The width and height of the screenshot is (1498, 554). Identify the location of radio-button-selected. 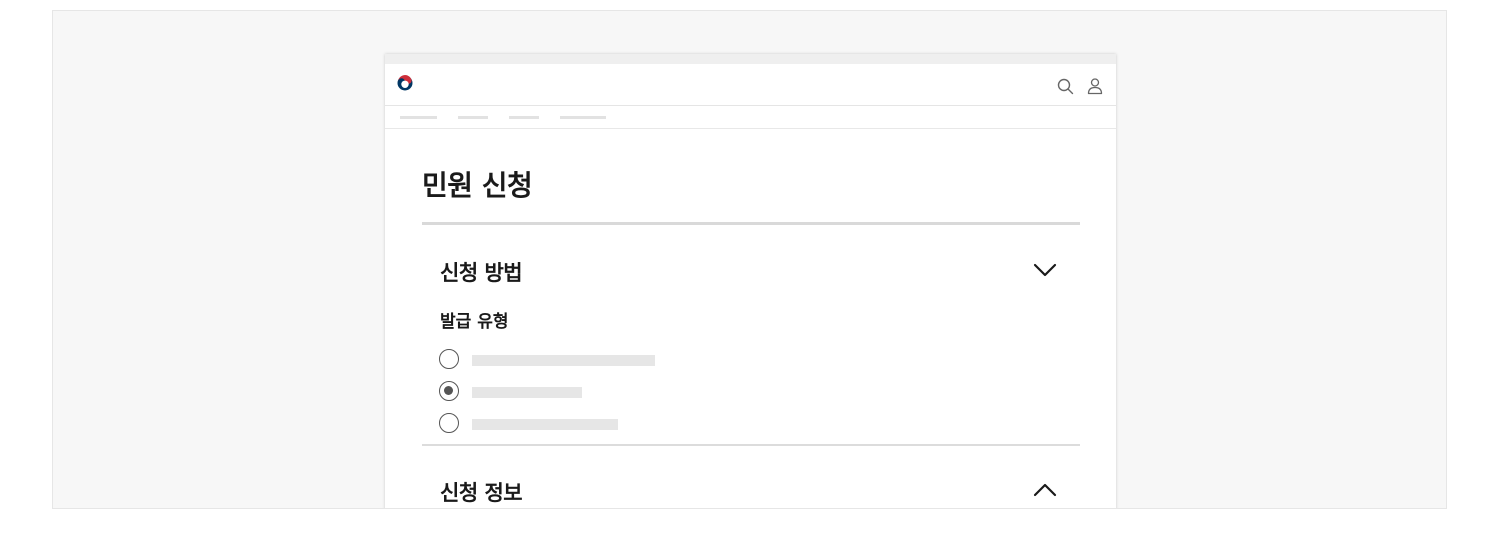
(449, 391).